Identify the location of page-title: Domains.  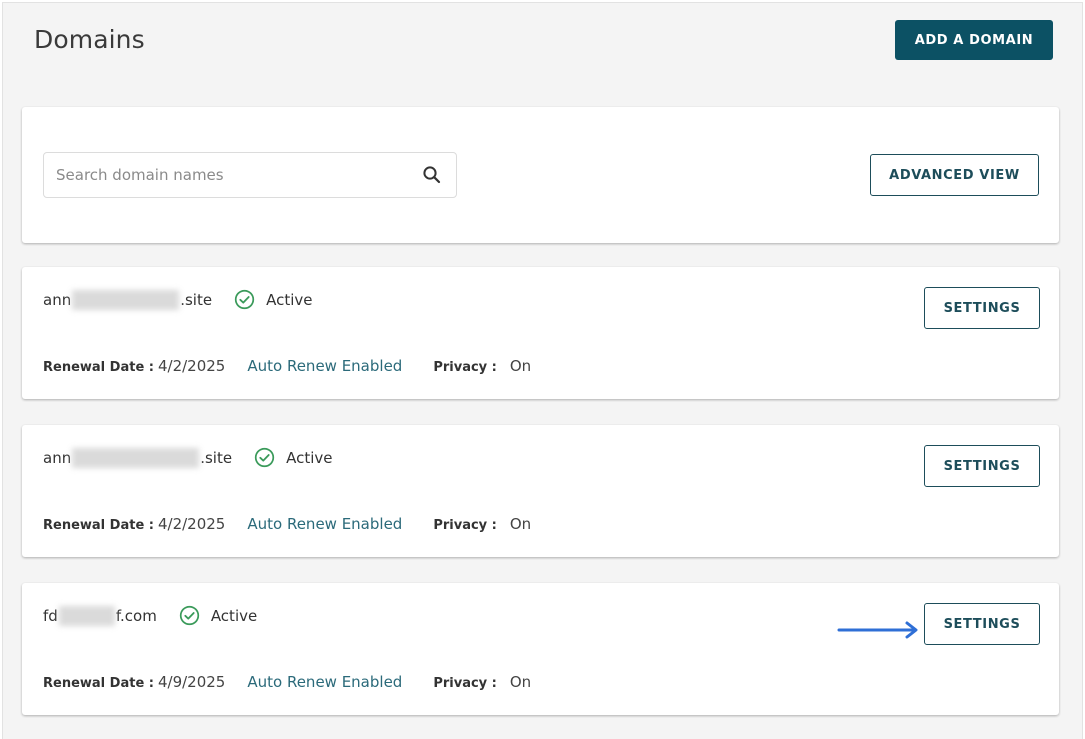
(89, 39).